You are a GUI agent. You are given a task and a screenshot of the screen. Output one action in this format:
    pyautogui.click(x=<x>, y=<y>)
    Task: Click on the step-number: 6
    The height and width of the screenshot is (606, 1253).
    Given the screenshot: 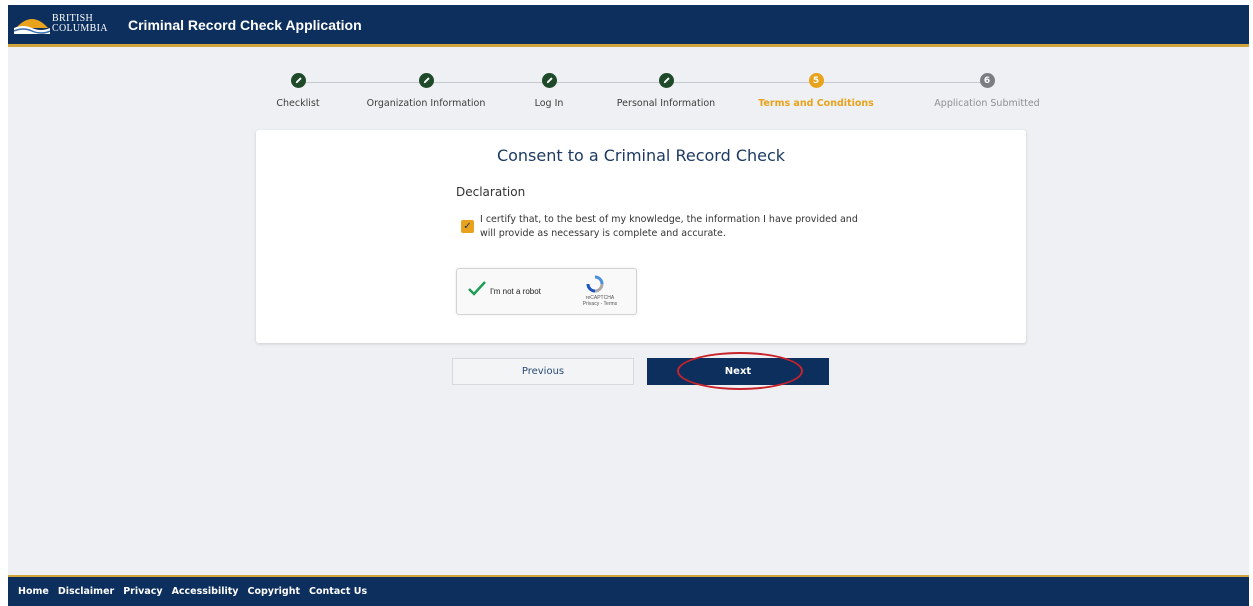 What is the action you would take?
    pyautogui.click(x=987, y=80)
    